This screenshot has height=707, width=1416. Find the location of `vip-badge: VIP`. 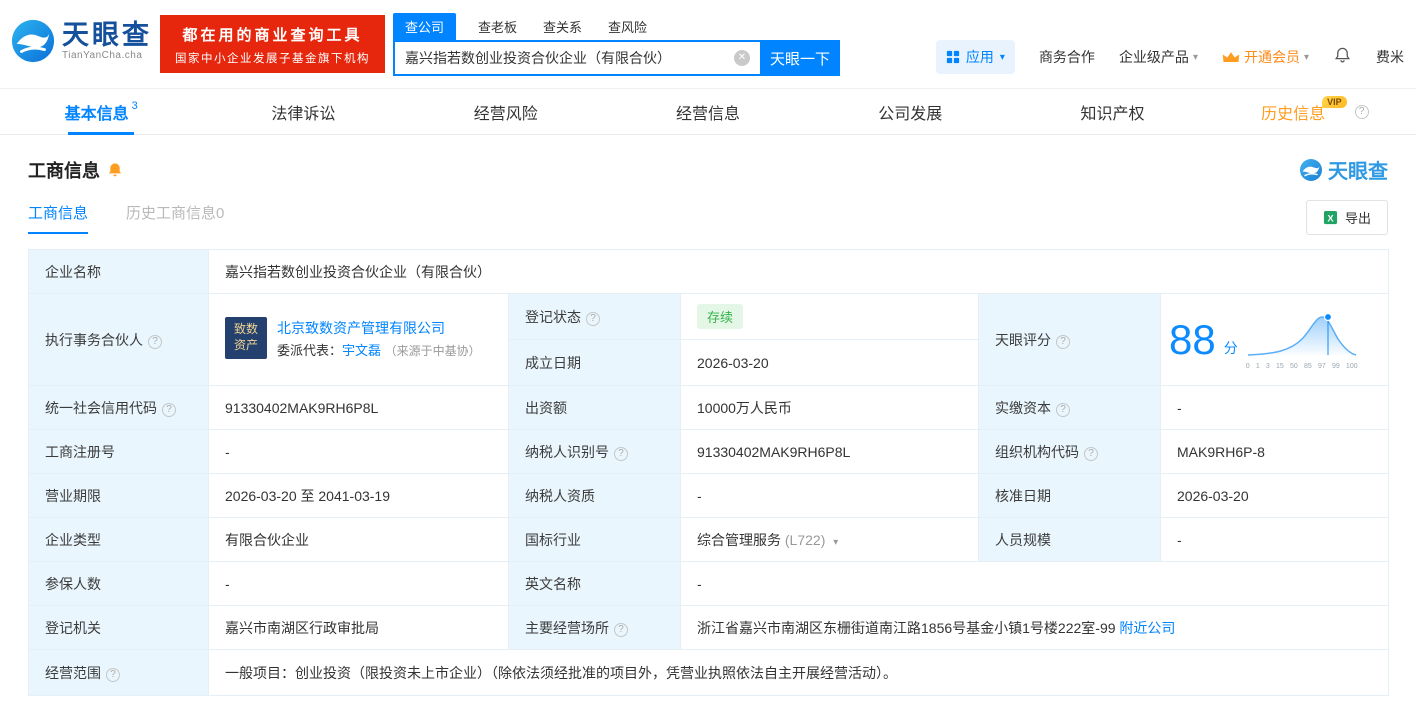

vip-badge: VIP is located at coordinates (1334, 101).